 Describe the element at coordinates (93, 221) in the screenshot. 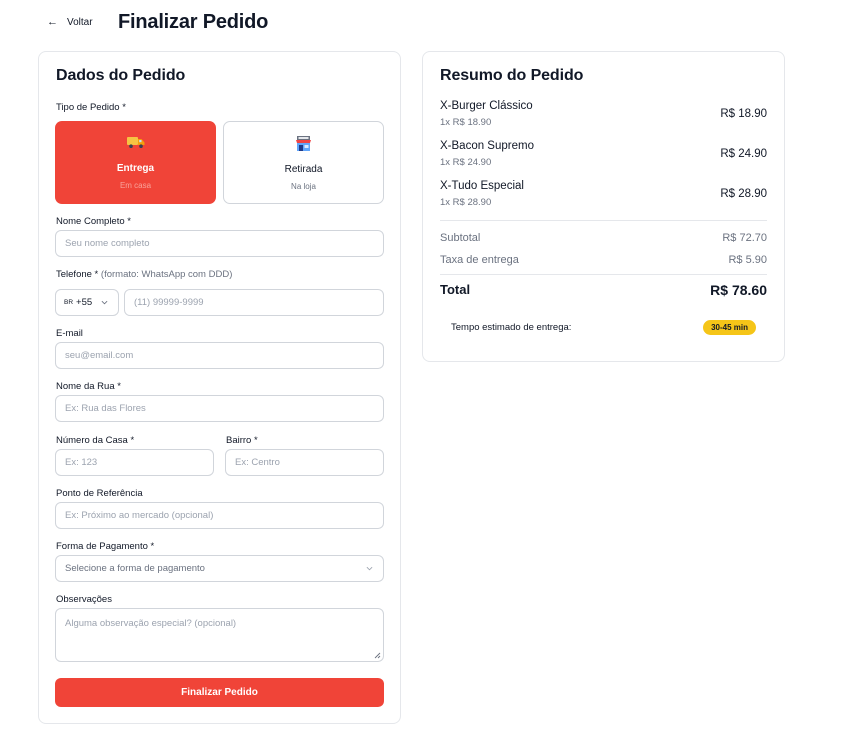

I see `name-label: Nome Completo *` at that location.